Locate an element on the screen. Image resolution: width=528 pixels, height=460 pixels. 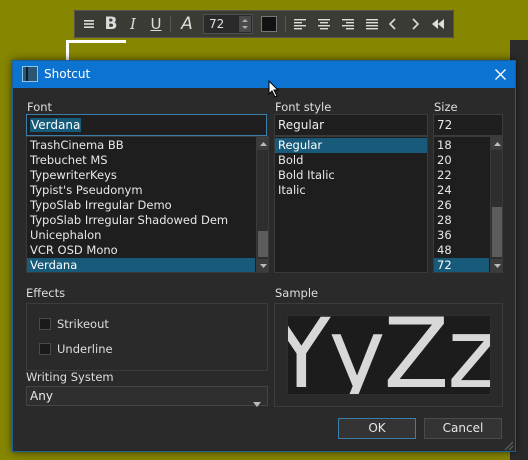
font-list-item: Verdana is located at coordinates (141, 265).